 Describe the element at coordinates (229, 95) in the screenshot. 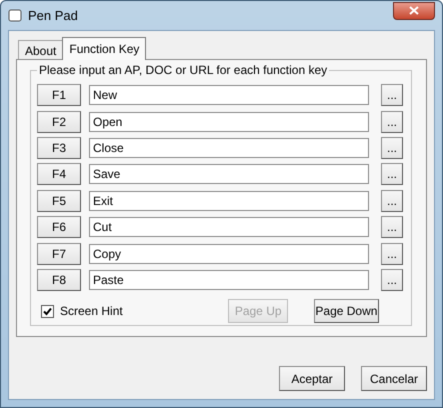

I see `input-field: New` at that location.